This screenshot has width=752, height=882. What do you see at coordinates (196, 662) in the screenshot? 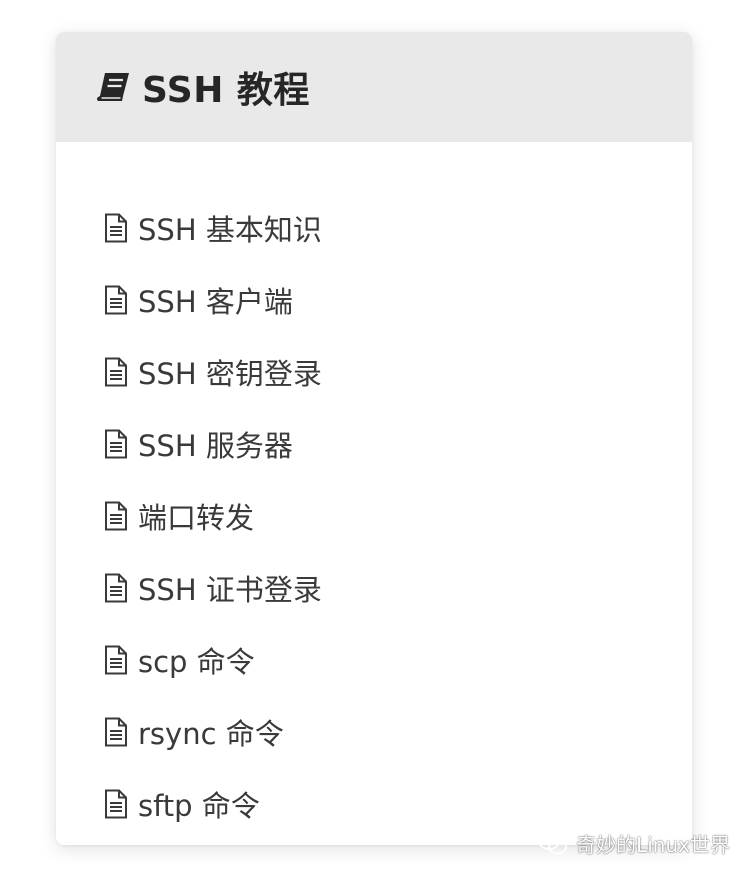
I see `menu-item-label: scp 命令` at bounding box center [196, 662].